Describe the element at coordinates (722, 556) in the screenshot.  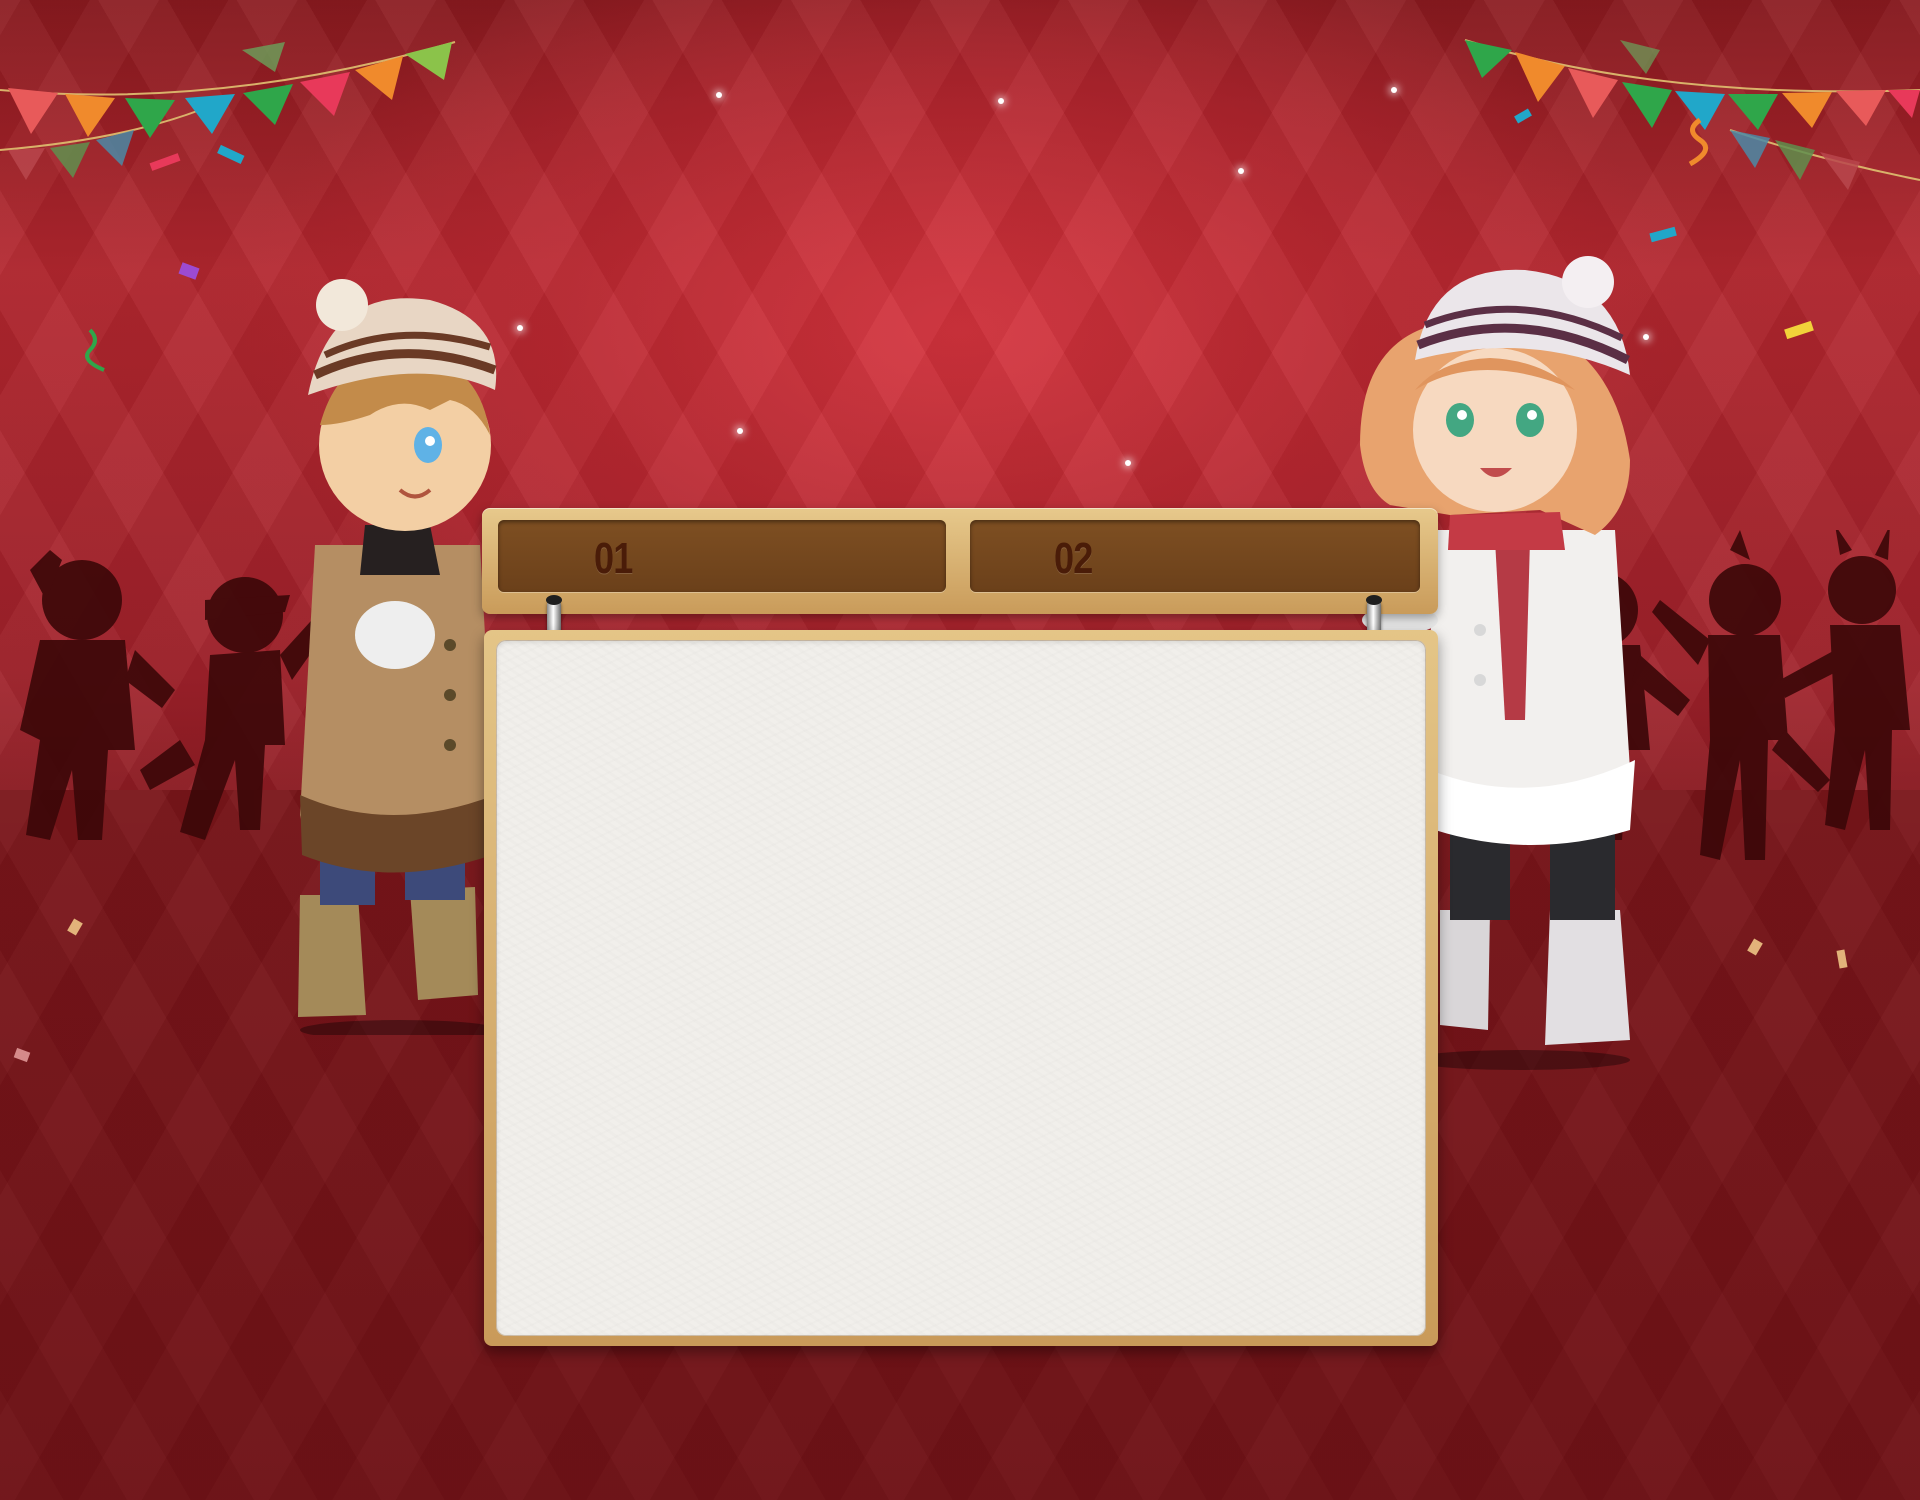
I see `tab-01: 01` at that location.